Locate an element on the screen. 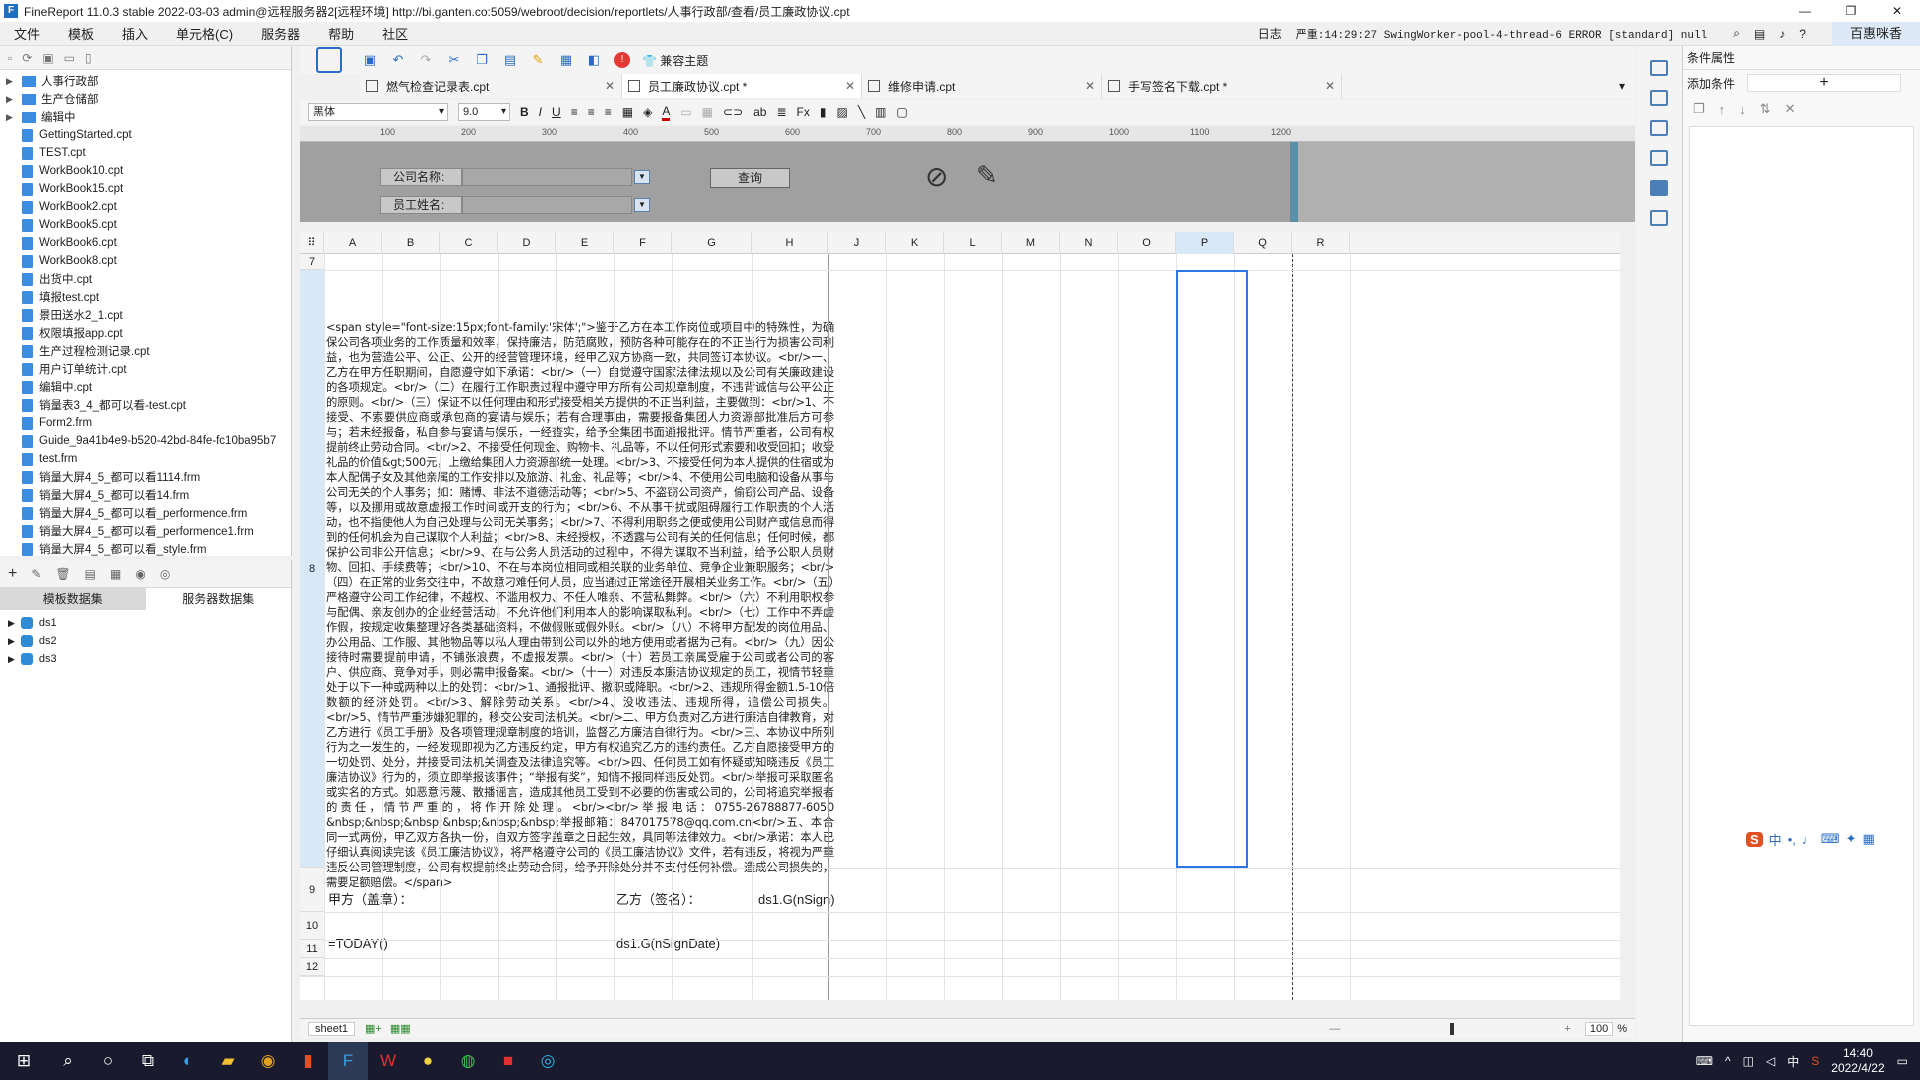  zoom-out-icon: — is located at coordinates (1334, 1029).